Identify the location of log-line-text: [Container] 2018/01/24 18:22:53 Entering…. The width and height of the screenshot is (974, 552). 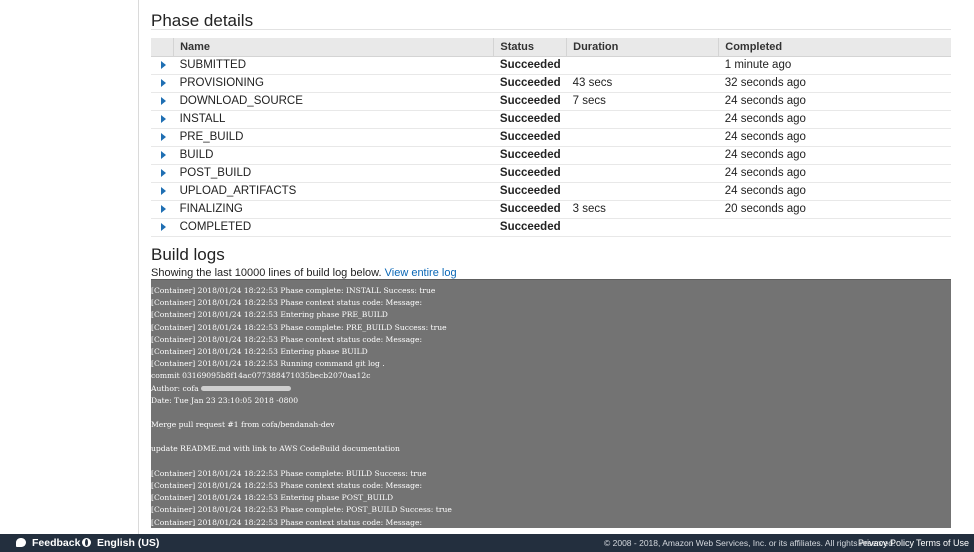
(269, 315).